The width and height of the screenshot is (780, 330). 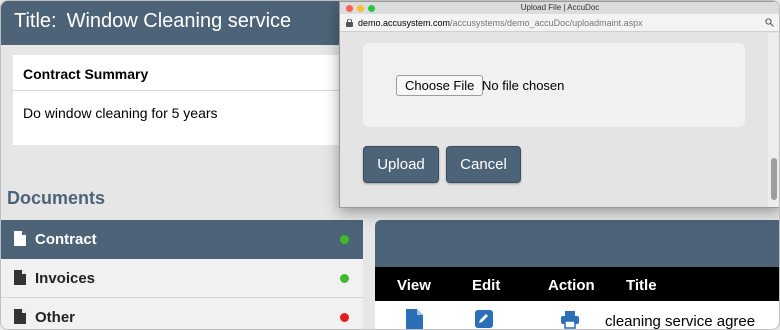 What do you see at coordinates (371, 8) in the screenshot?
I see `maximize-icon` at bounding box center [371, 8].